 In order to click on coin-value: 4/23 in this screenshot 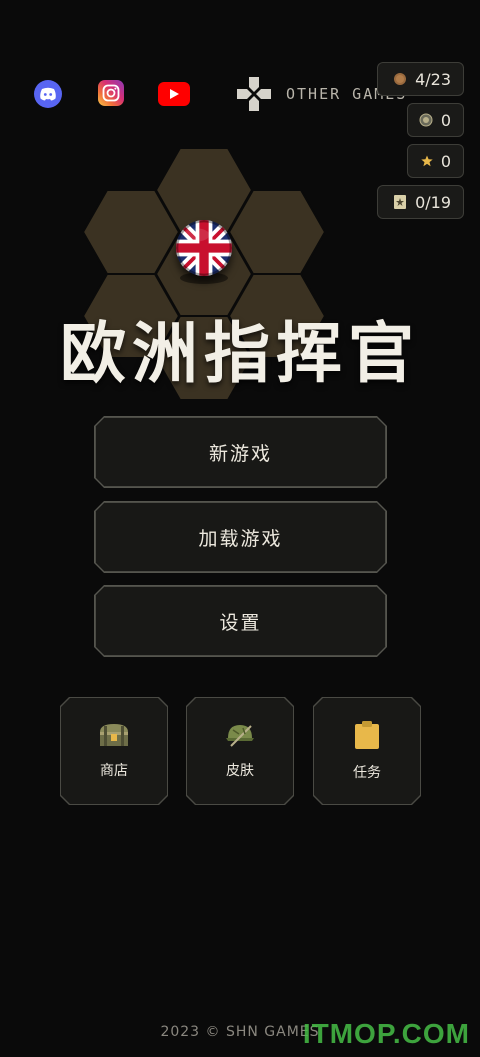, I will do `click(433, 79)`.